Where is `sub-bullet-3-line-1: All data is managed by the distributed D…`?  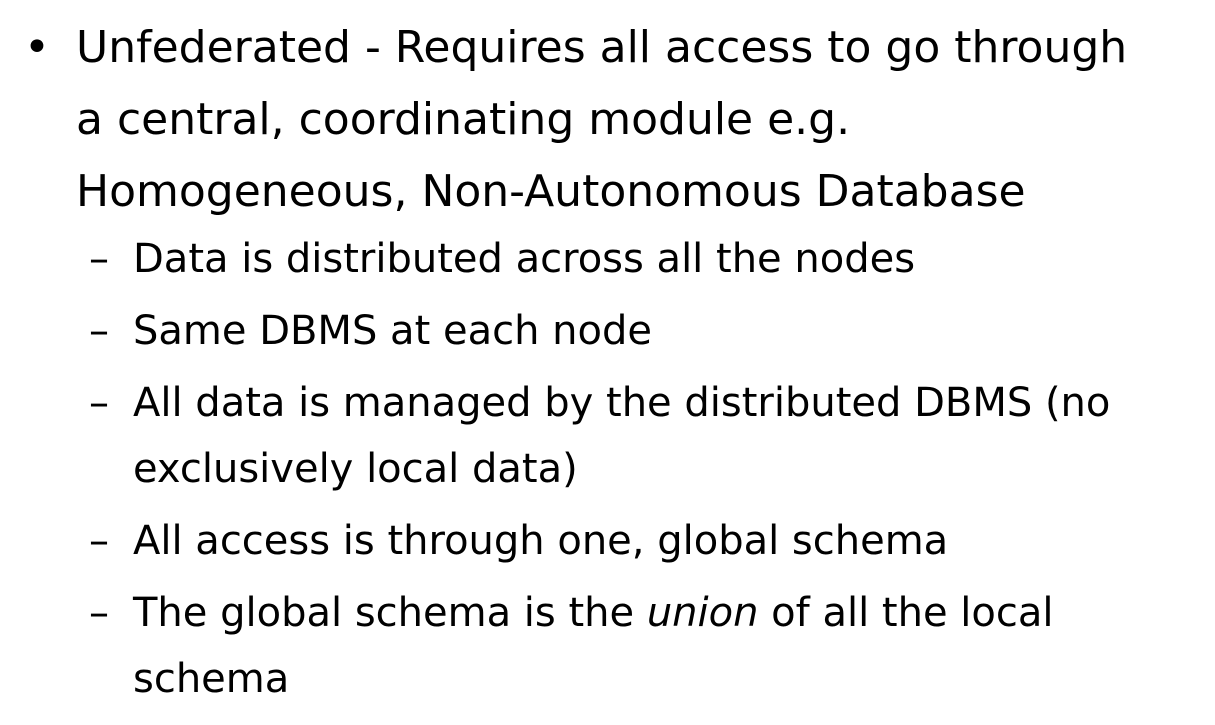 sub-bullet-3-line-1: All data is managed by the distributed D… is located at coordinates (622, 403).